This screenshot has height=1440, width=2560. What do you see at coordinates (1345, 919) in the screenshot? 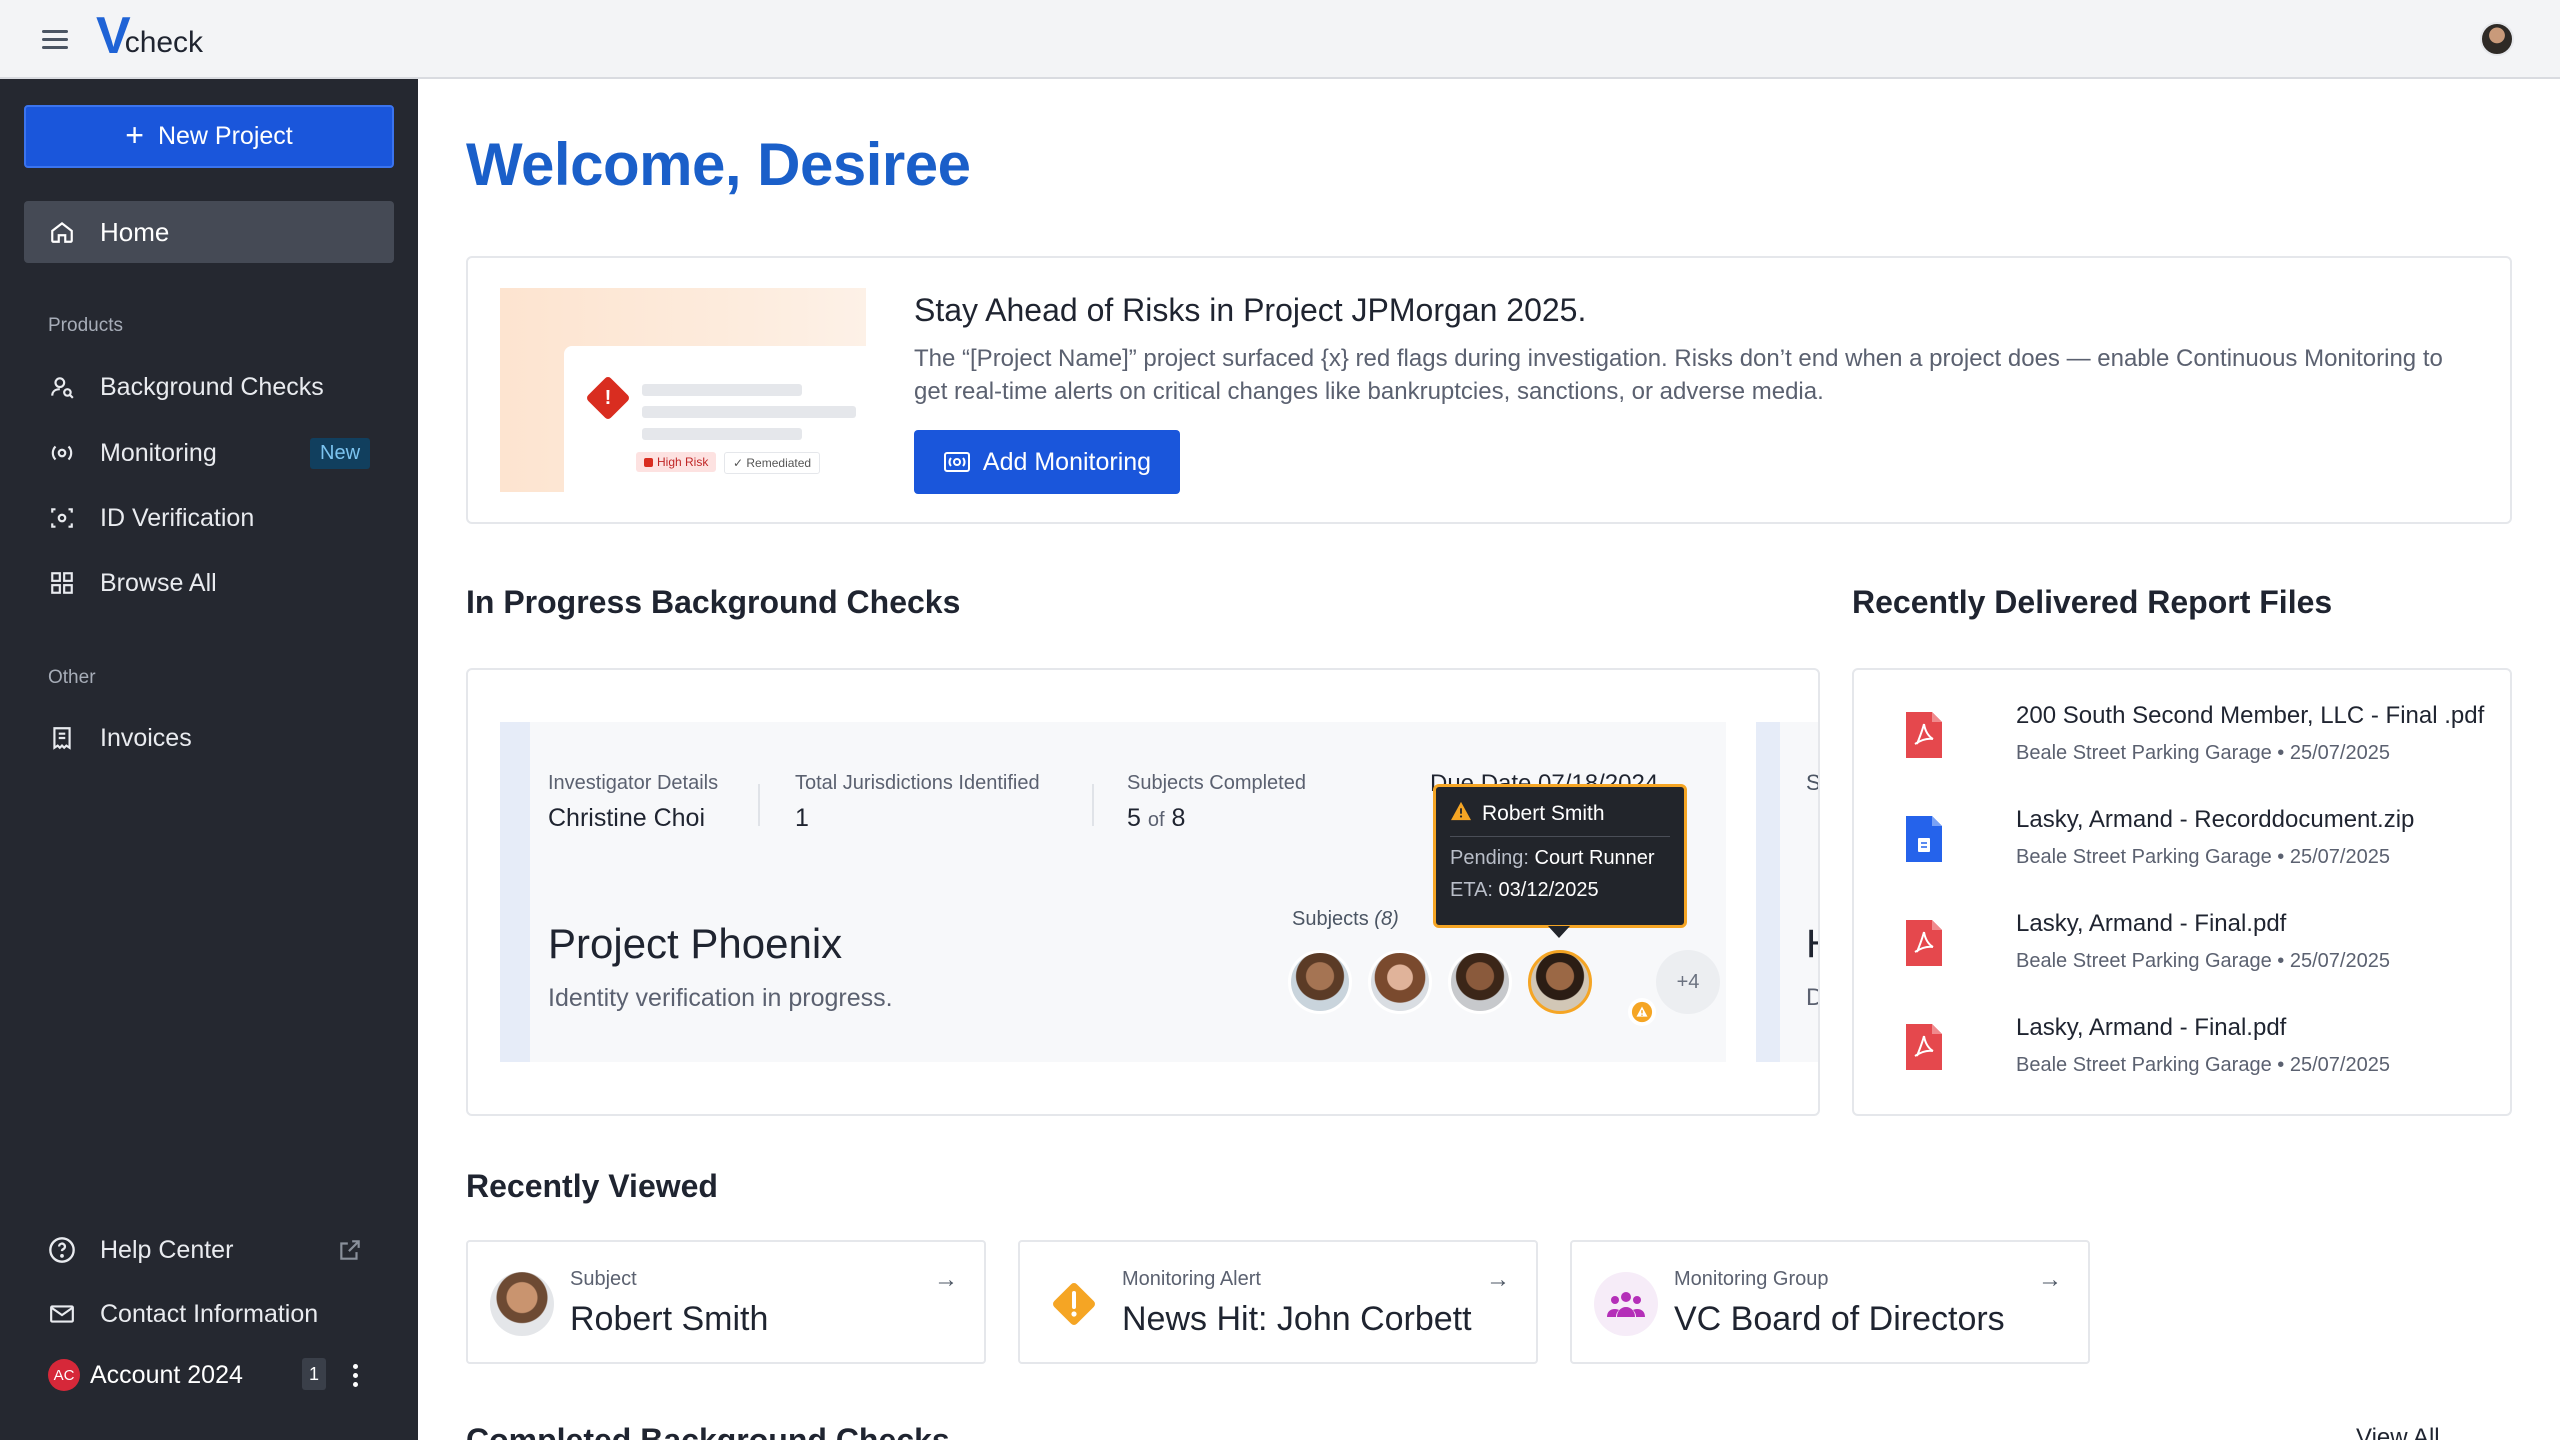
I see `subjects-label: Subjects (8)` at bounding box center [1345, 919].